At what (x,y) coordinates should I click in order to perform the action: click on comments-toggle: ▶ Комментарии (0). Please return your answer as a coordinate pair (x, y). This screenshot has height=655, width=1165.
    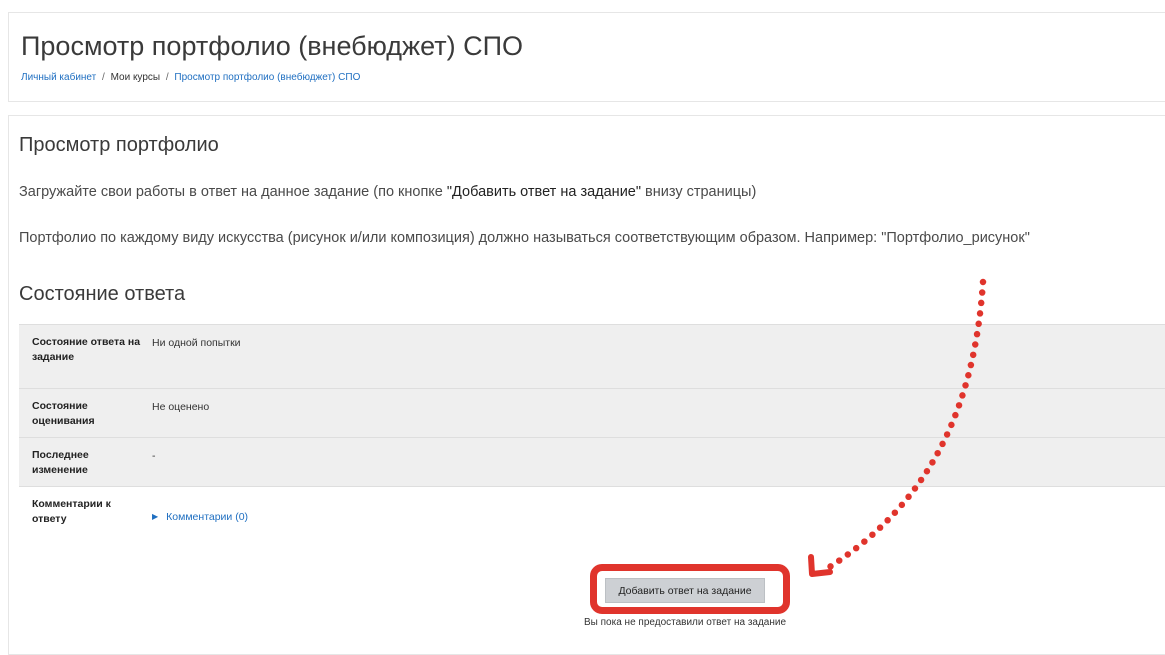
    Looking at the image, I should click on (200, 517).